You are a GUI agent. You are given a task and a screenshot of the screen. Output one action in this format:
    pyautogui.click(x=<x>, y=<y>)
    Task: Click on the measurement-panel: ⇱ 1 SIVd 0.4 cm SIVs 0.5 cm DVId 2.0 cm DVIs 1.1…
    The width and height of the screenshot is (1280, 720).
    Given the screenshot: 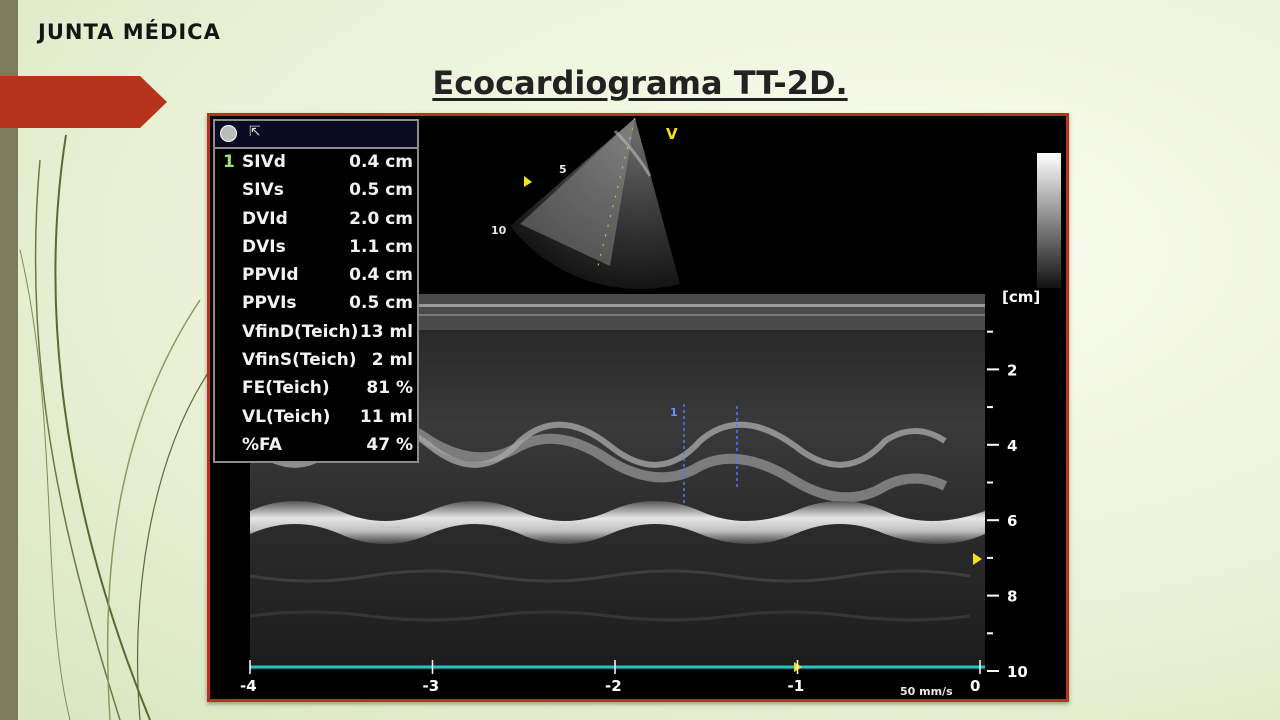 What is the action you would take?
    pyautogui.click(x=316, y=291)
    